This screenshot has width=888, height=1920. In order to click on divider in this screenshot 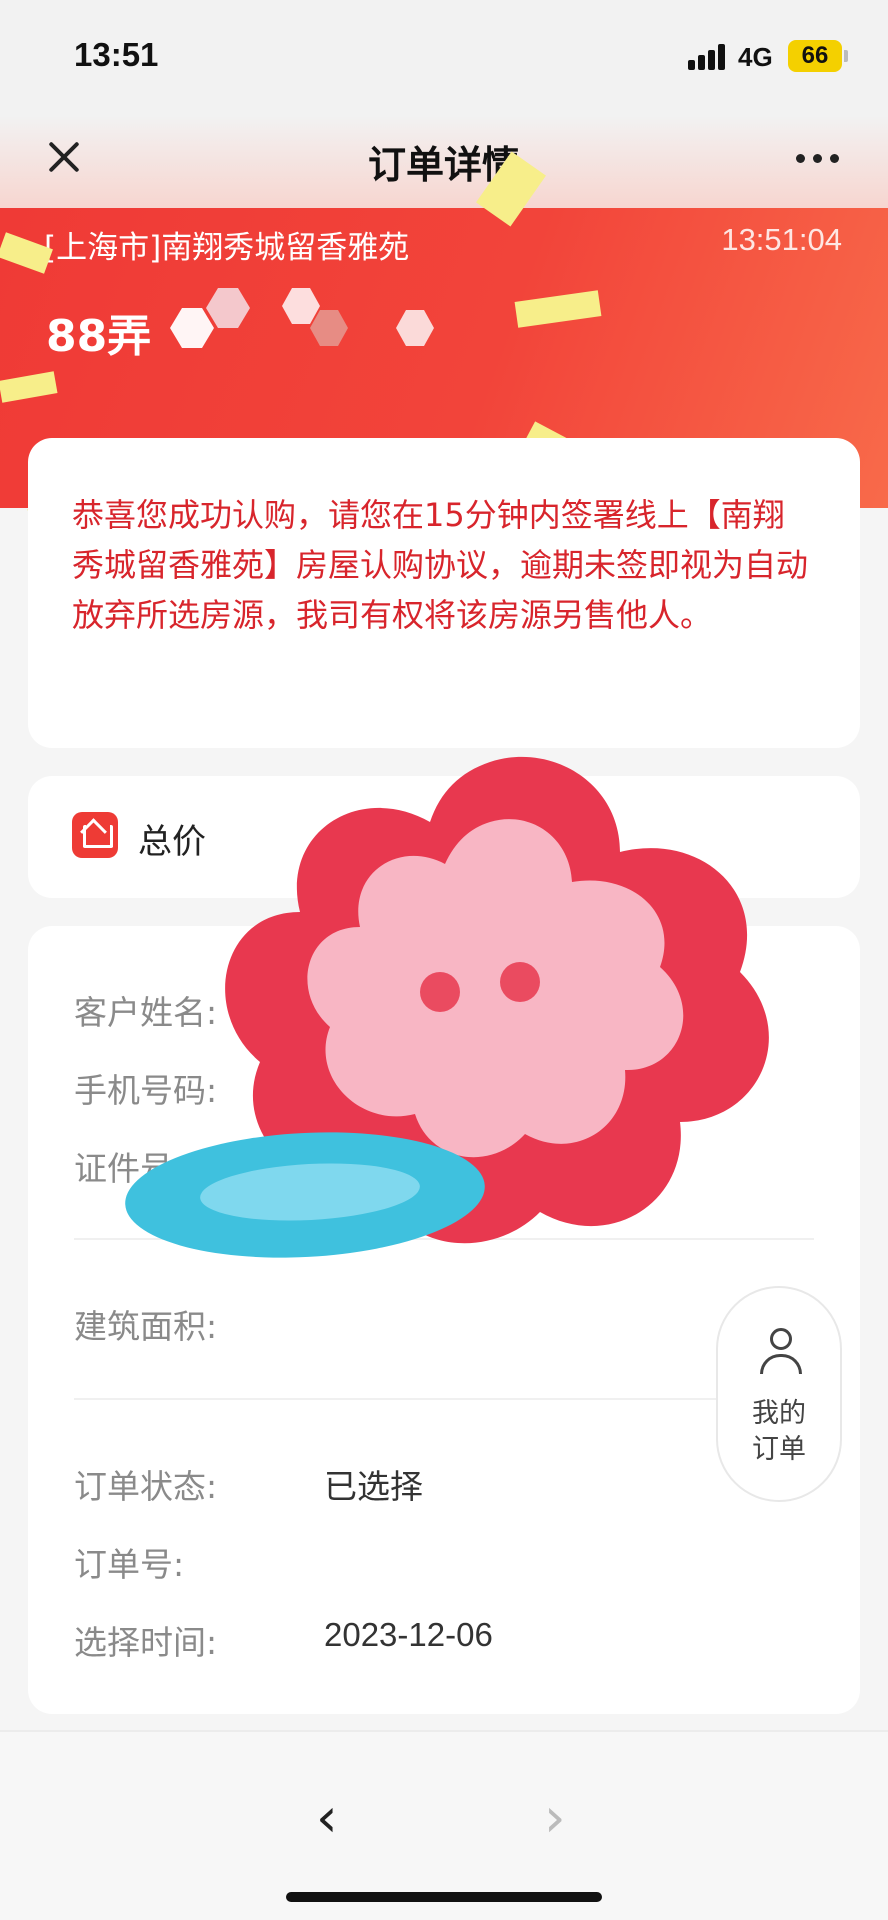, I will do `click(444, 1399)`.